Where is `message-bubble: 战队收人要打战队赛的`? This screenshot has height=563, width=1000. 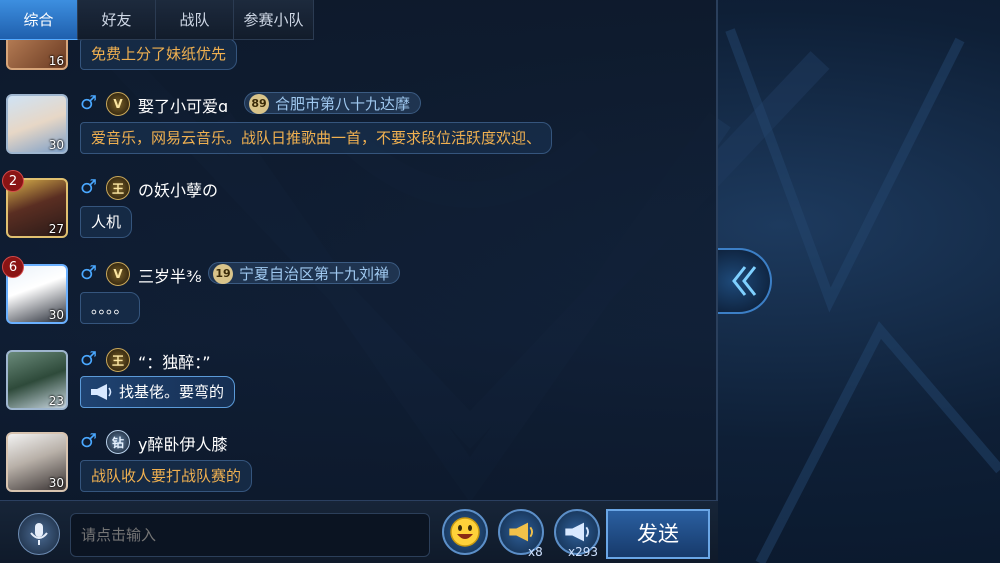
message-bubble: 战队收人要打战队赛的 is located at coordinates (166, 476).